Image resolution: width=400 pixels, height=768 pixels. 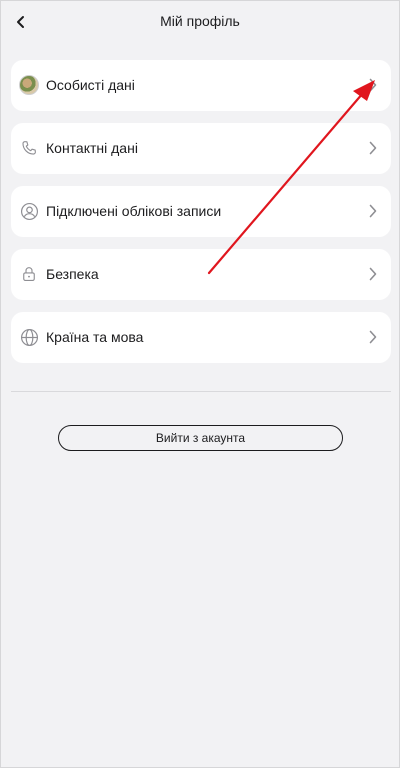 I want to click on globe-icon, so click(x=29, y=337).